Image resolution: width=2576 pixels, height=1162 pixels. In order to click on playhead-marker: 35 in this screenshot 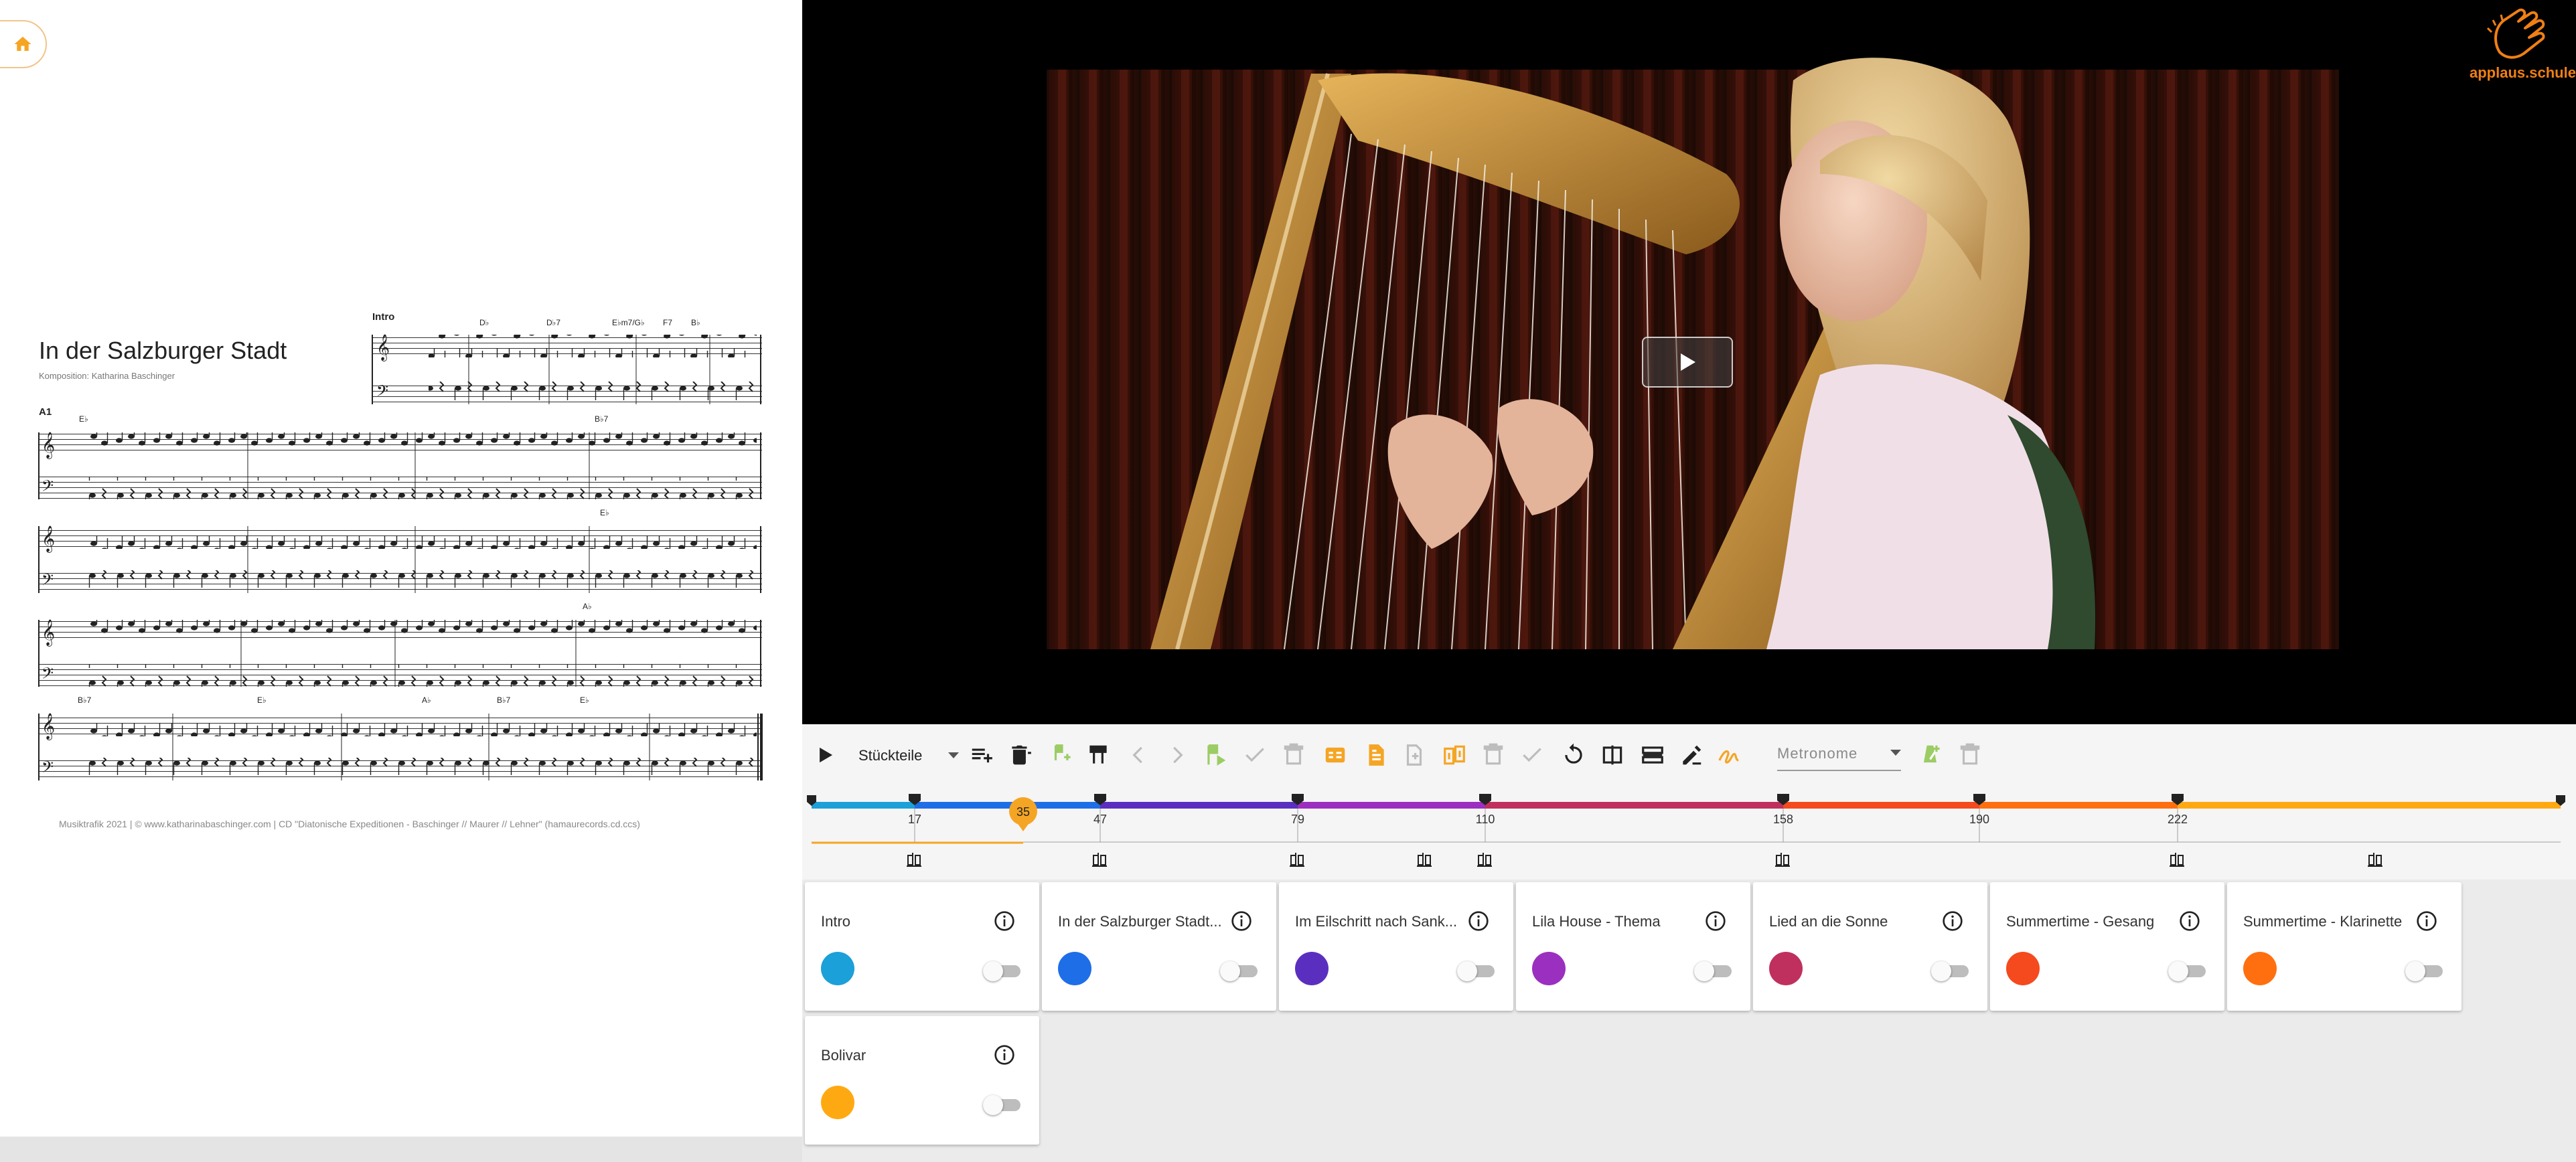, I will do `click(1023, 814)`.